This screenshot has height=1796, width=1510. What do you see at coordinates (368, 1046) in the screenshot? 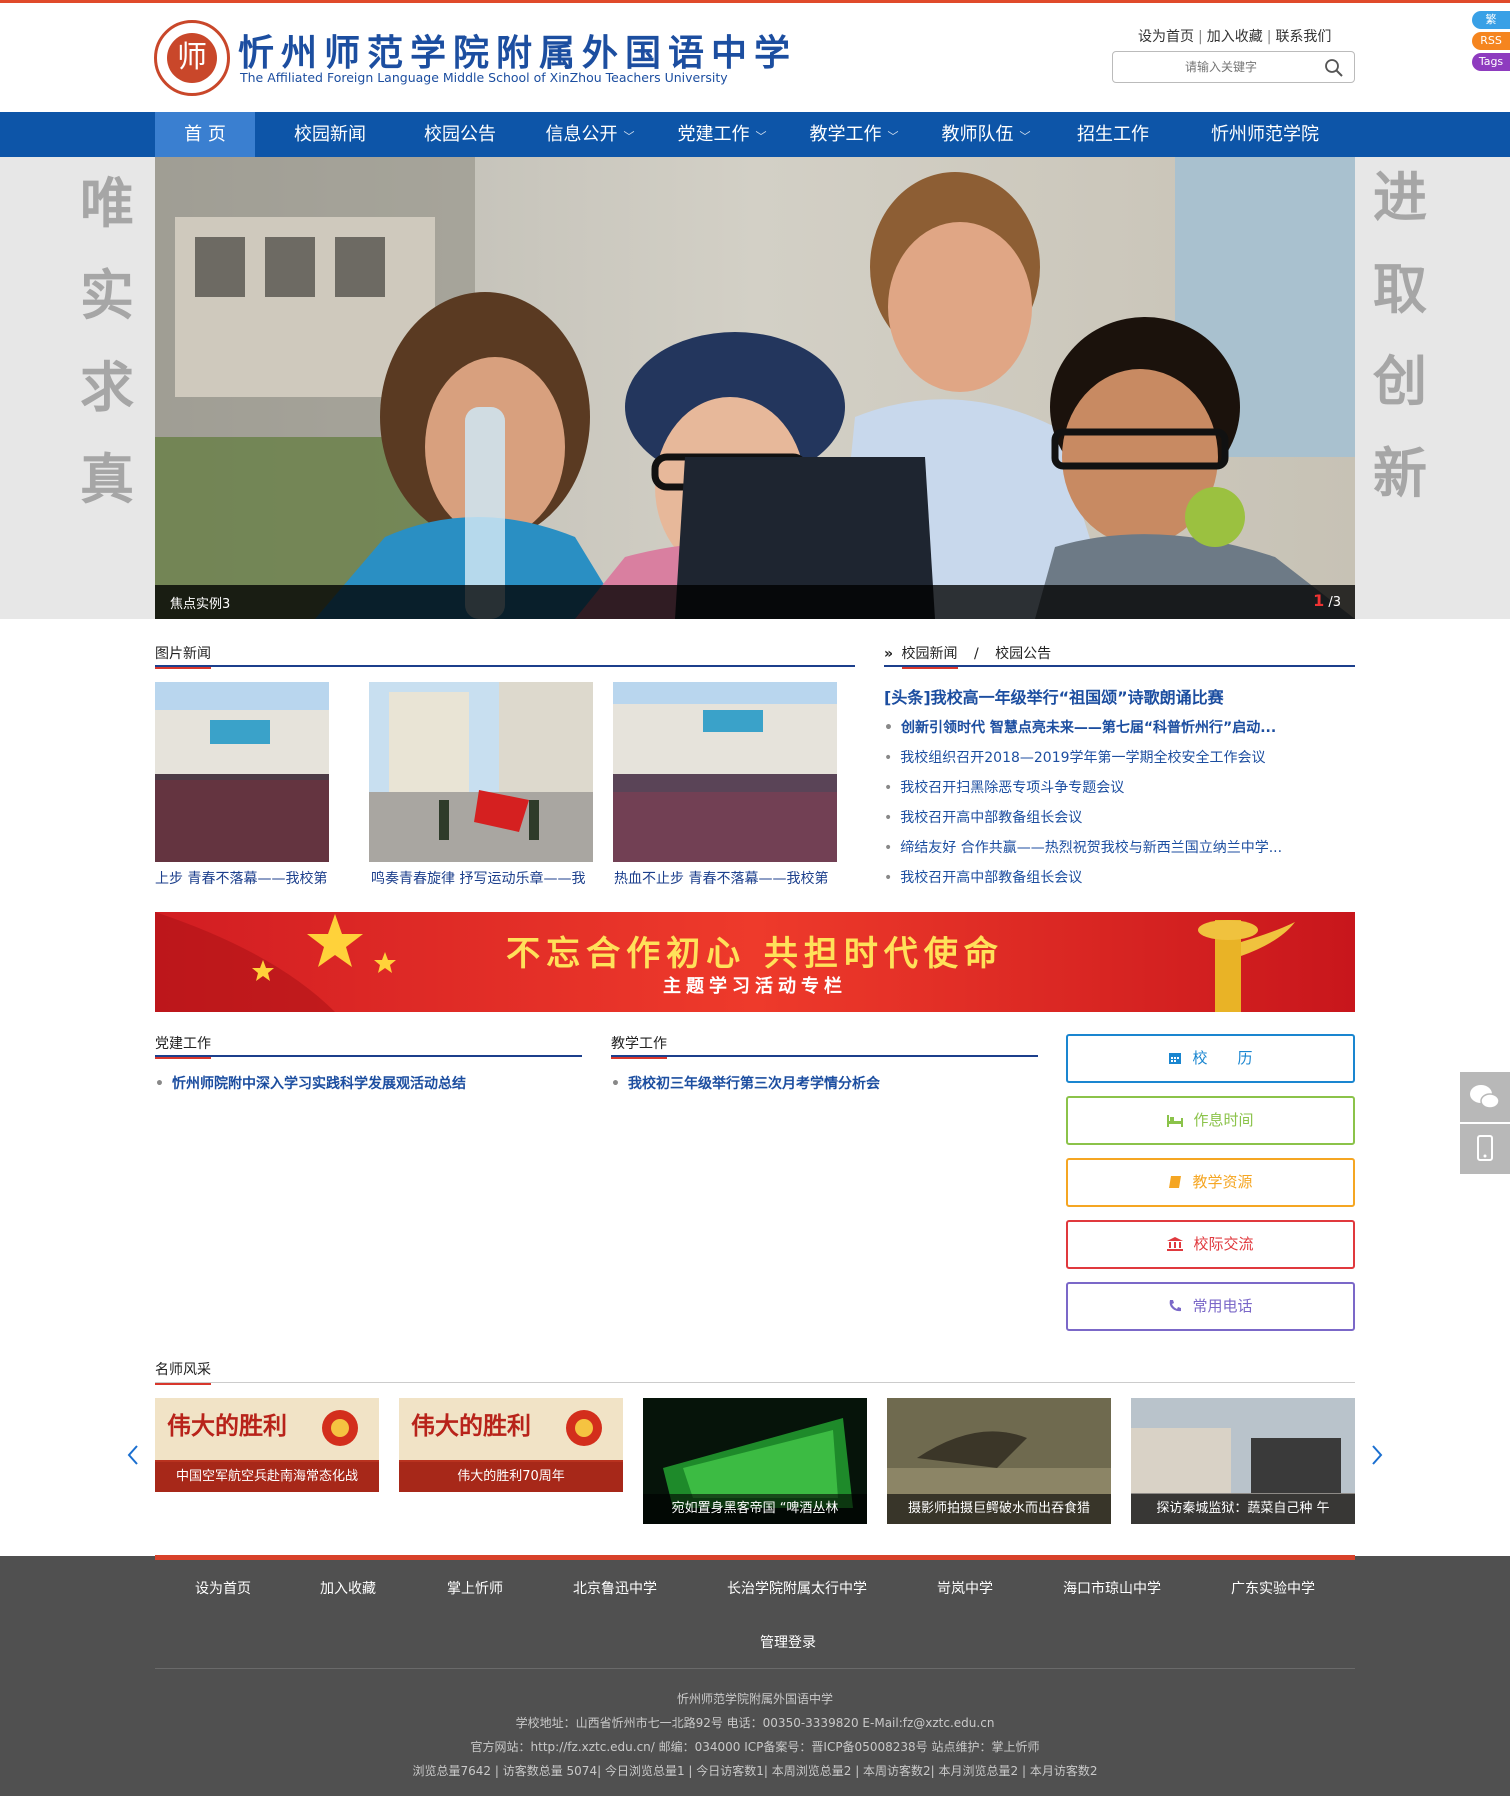
I see `party-header: 党建工作` at bounding box center [368, 1046].